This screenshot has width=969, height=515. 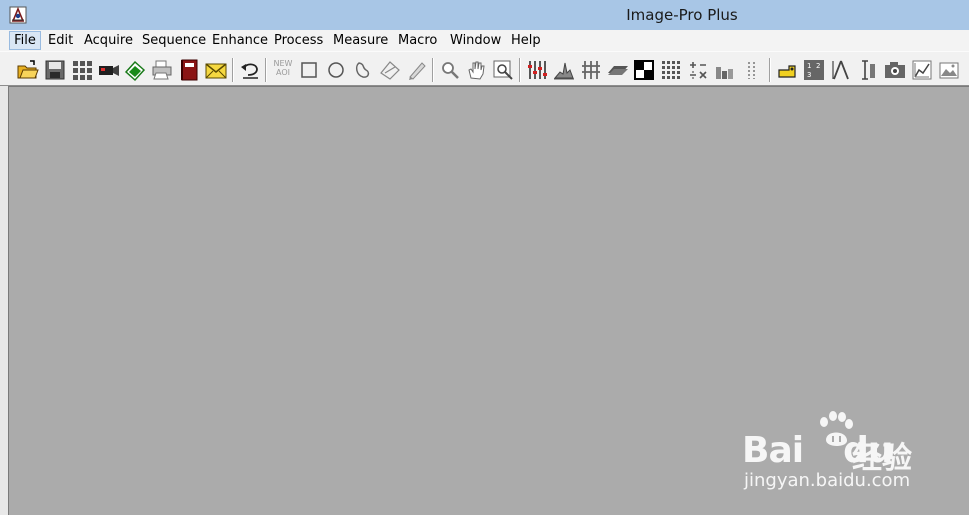 What do you see at coordinates (752, 70) in the screenshot?
I see `dotted-list-icon` at bounding box center [752, 70].